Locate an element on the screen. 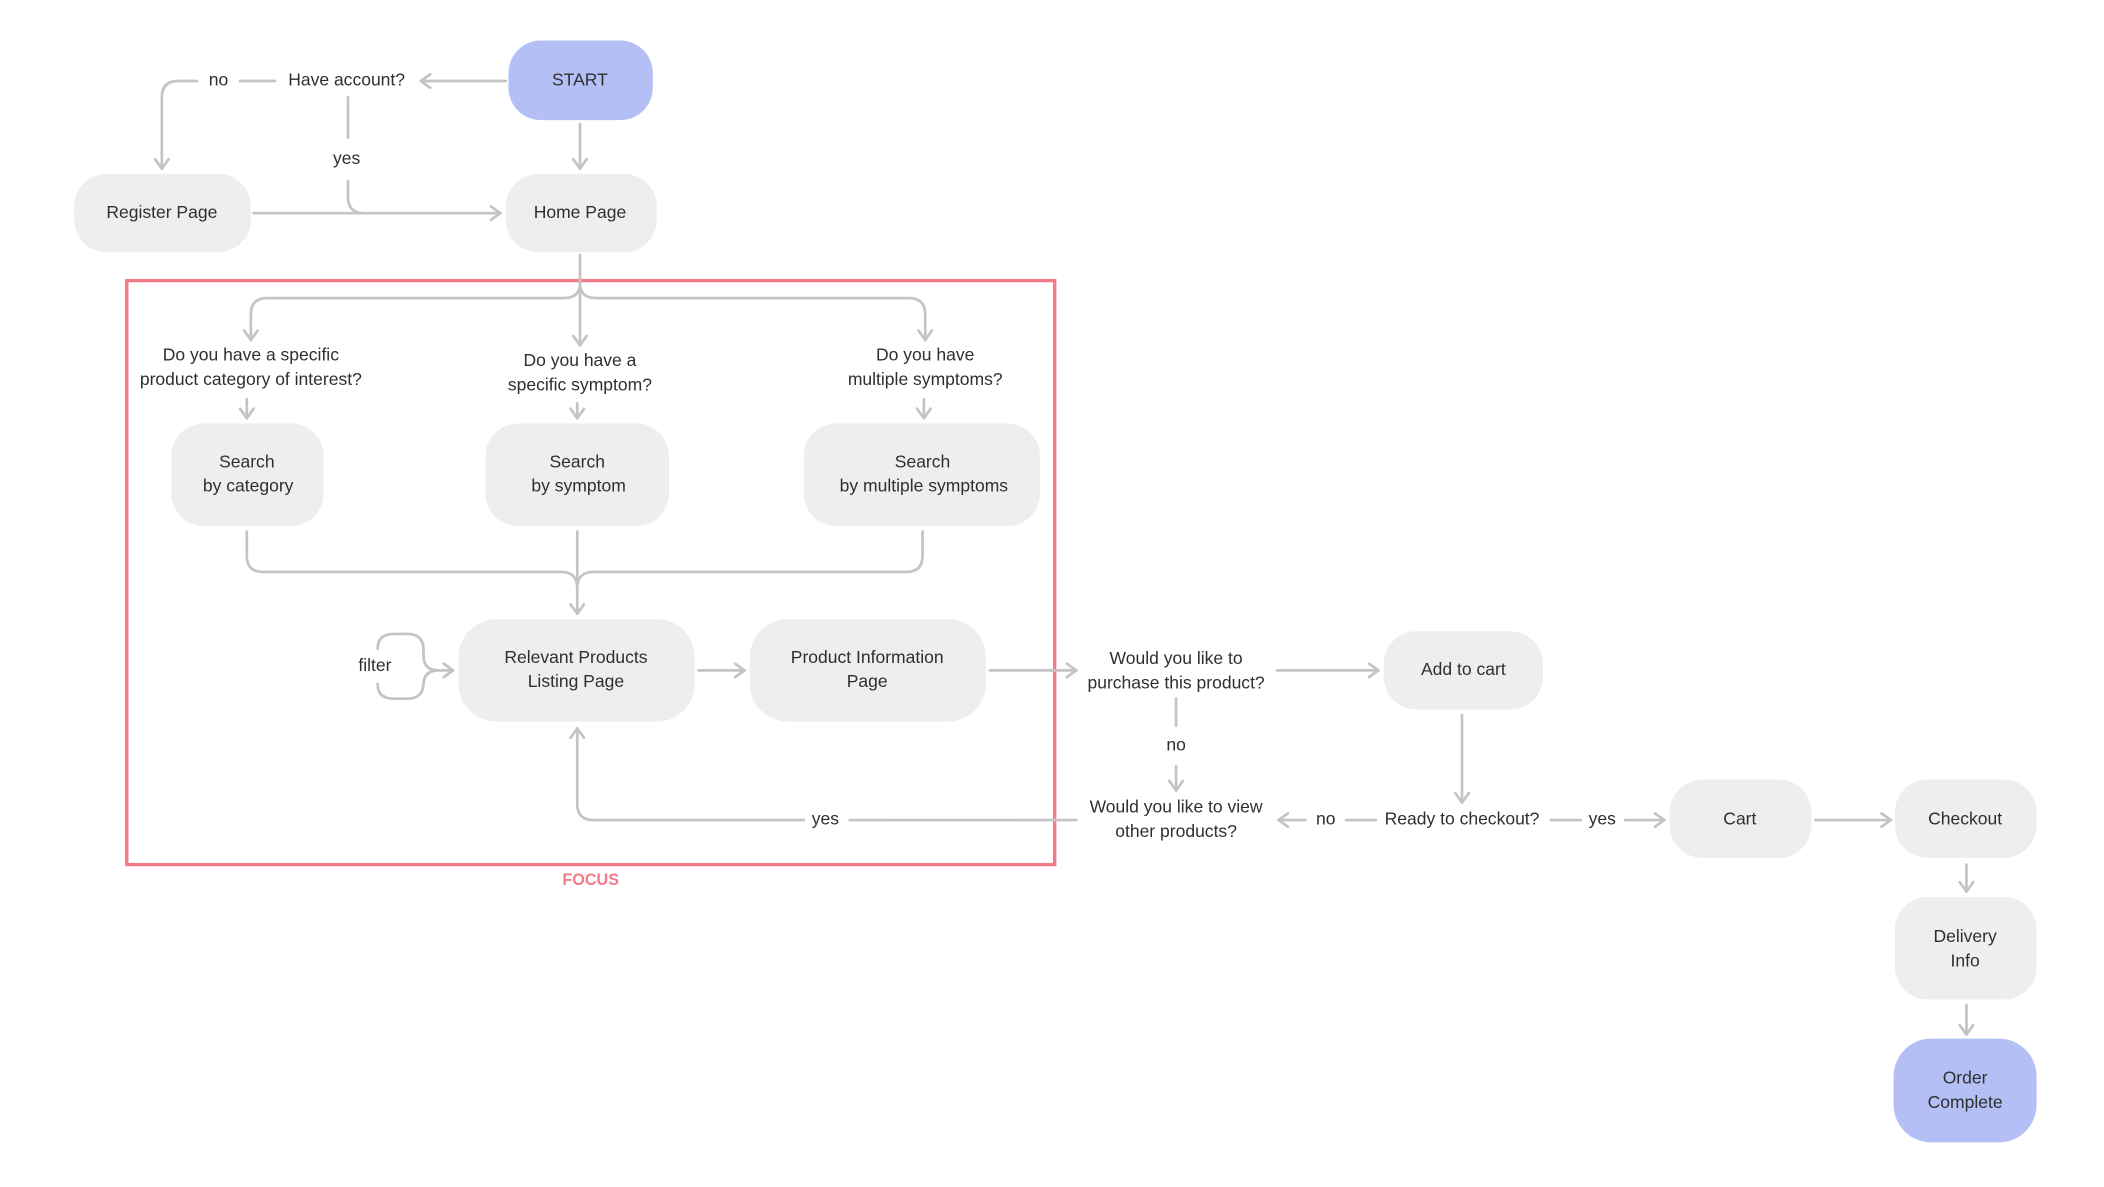 The width and height of the screenshot is (2104, 1187). label-view-other-yes: yes is located at coordinates (825, 819).